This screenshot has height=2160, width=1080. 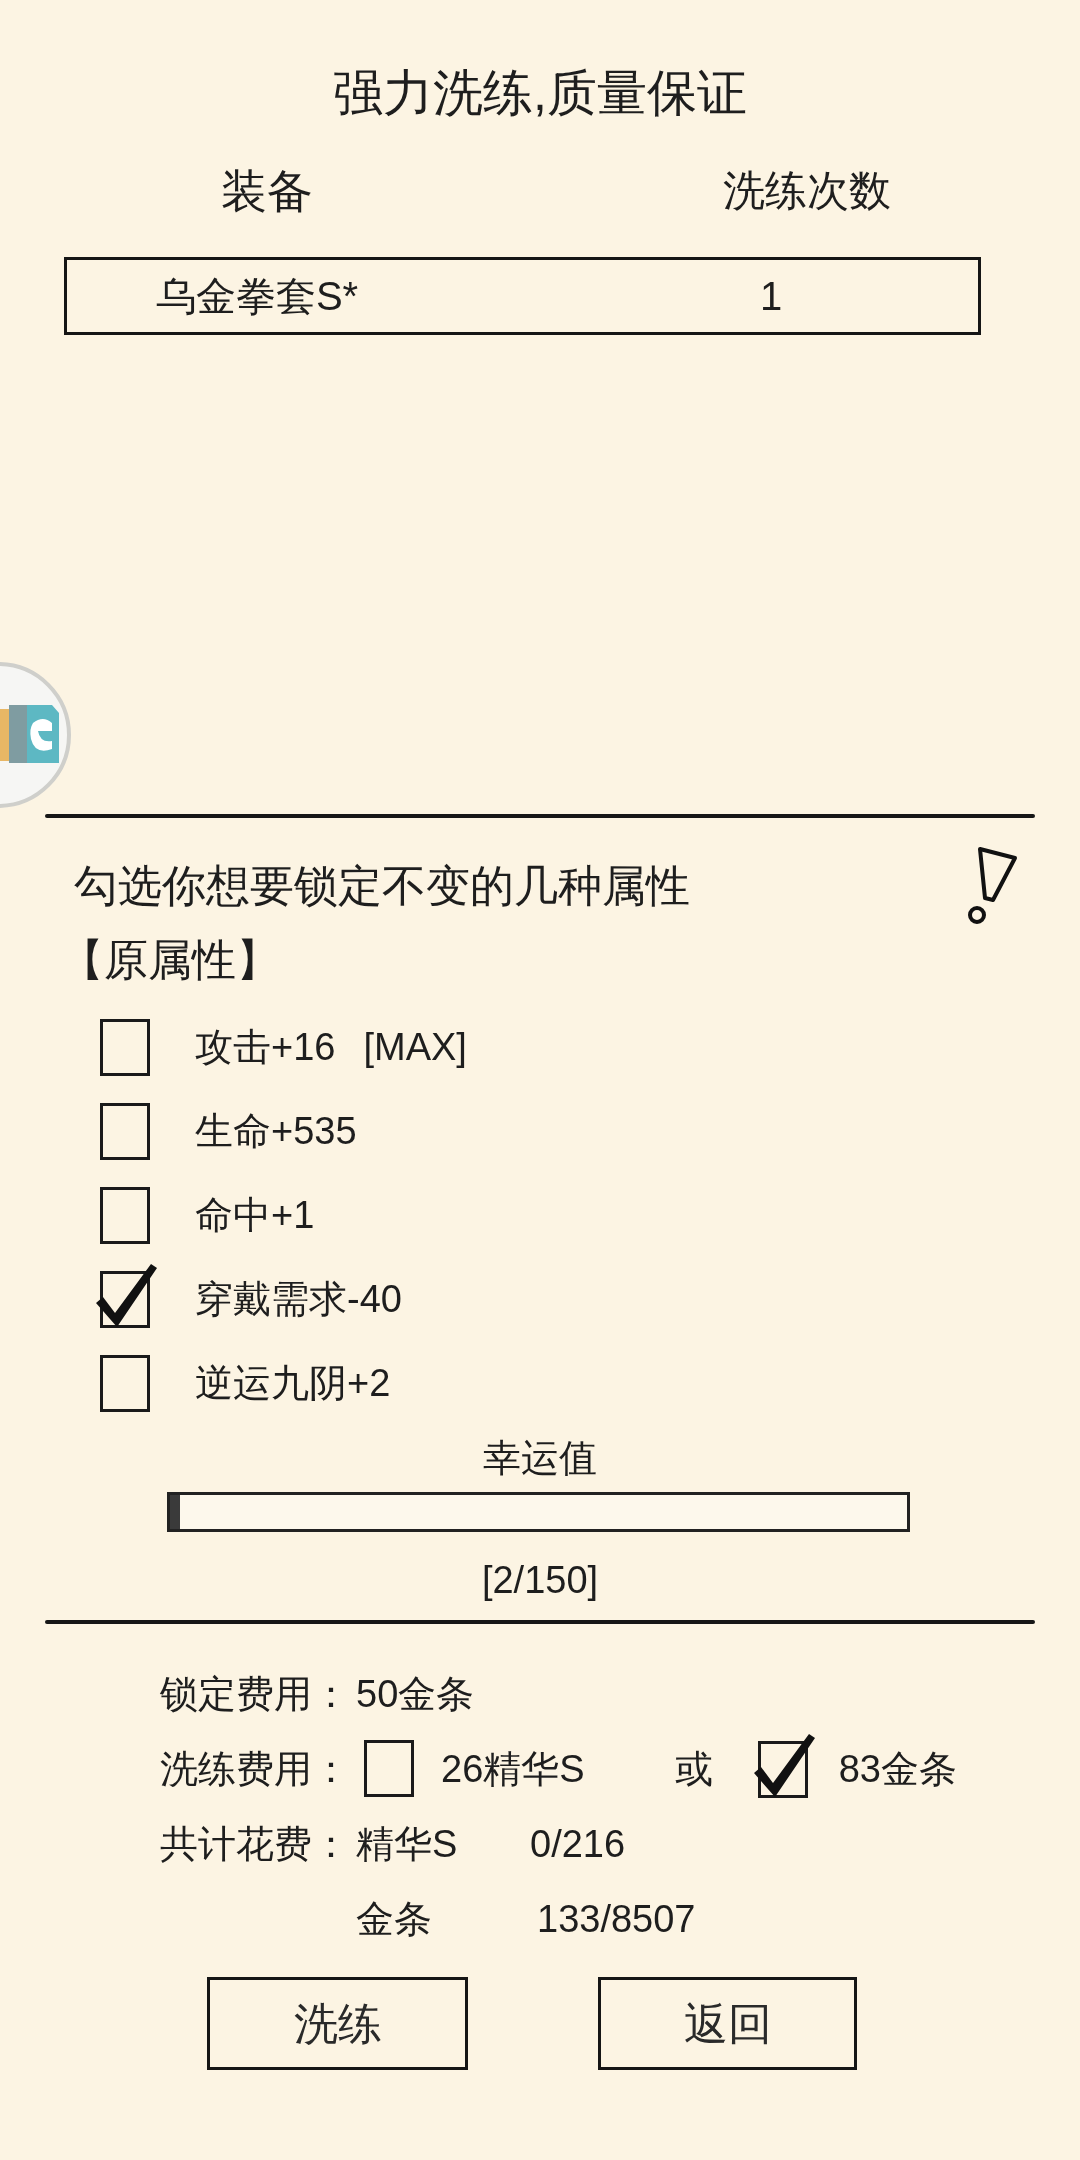 I want to click on resource-amount: 0/216, so click(x=578, y=1844).